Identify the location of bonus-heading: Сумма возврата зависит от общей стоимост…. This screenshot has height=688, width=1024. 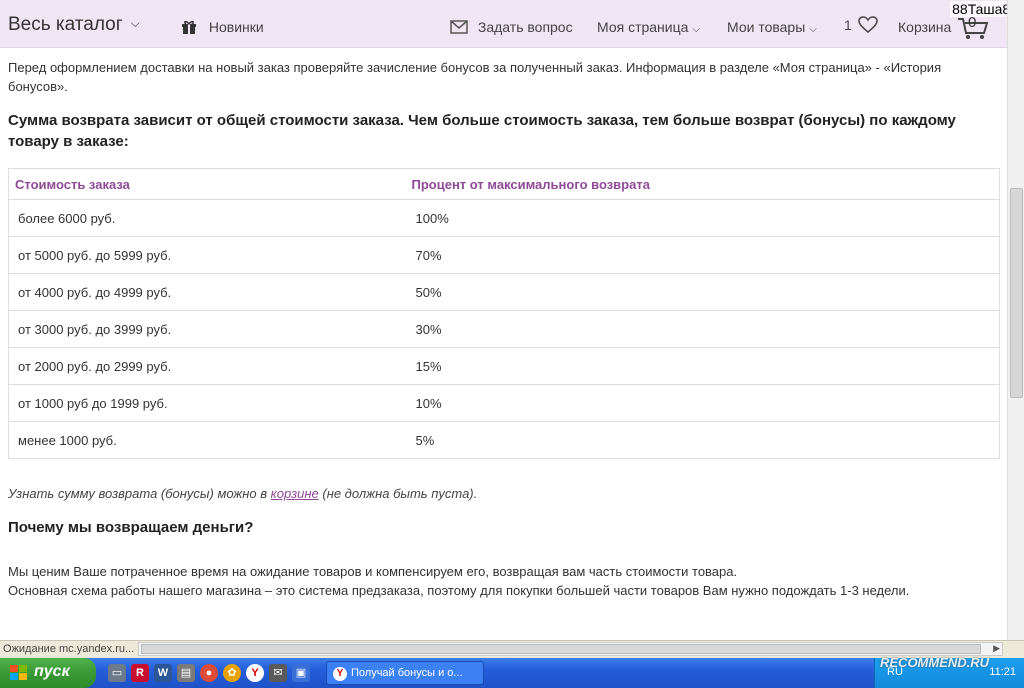
(482, 131).